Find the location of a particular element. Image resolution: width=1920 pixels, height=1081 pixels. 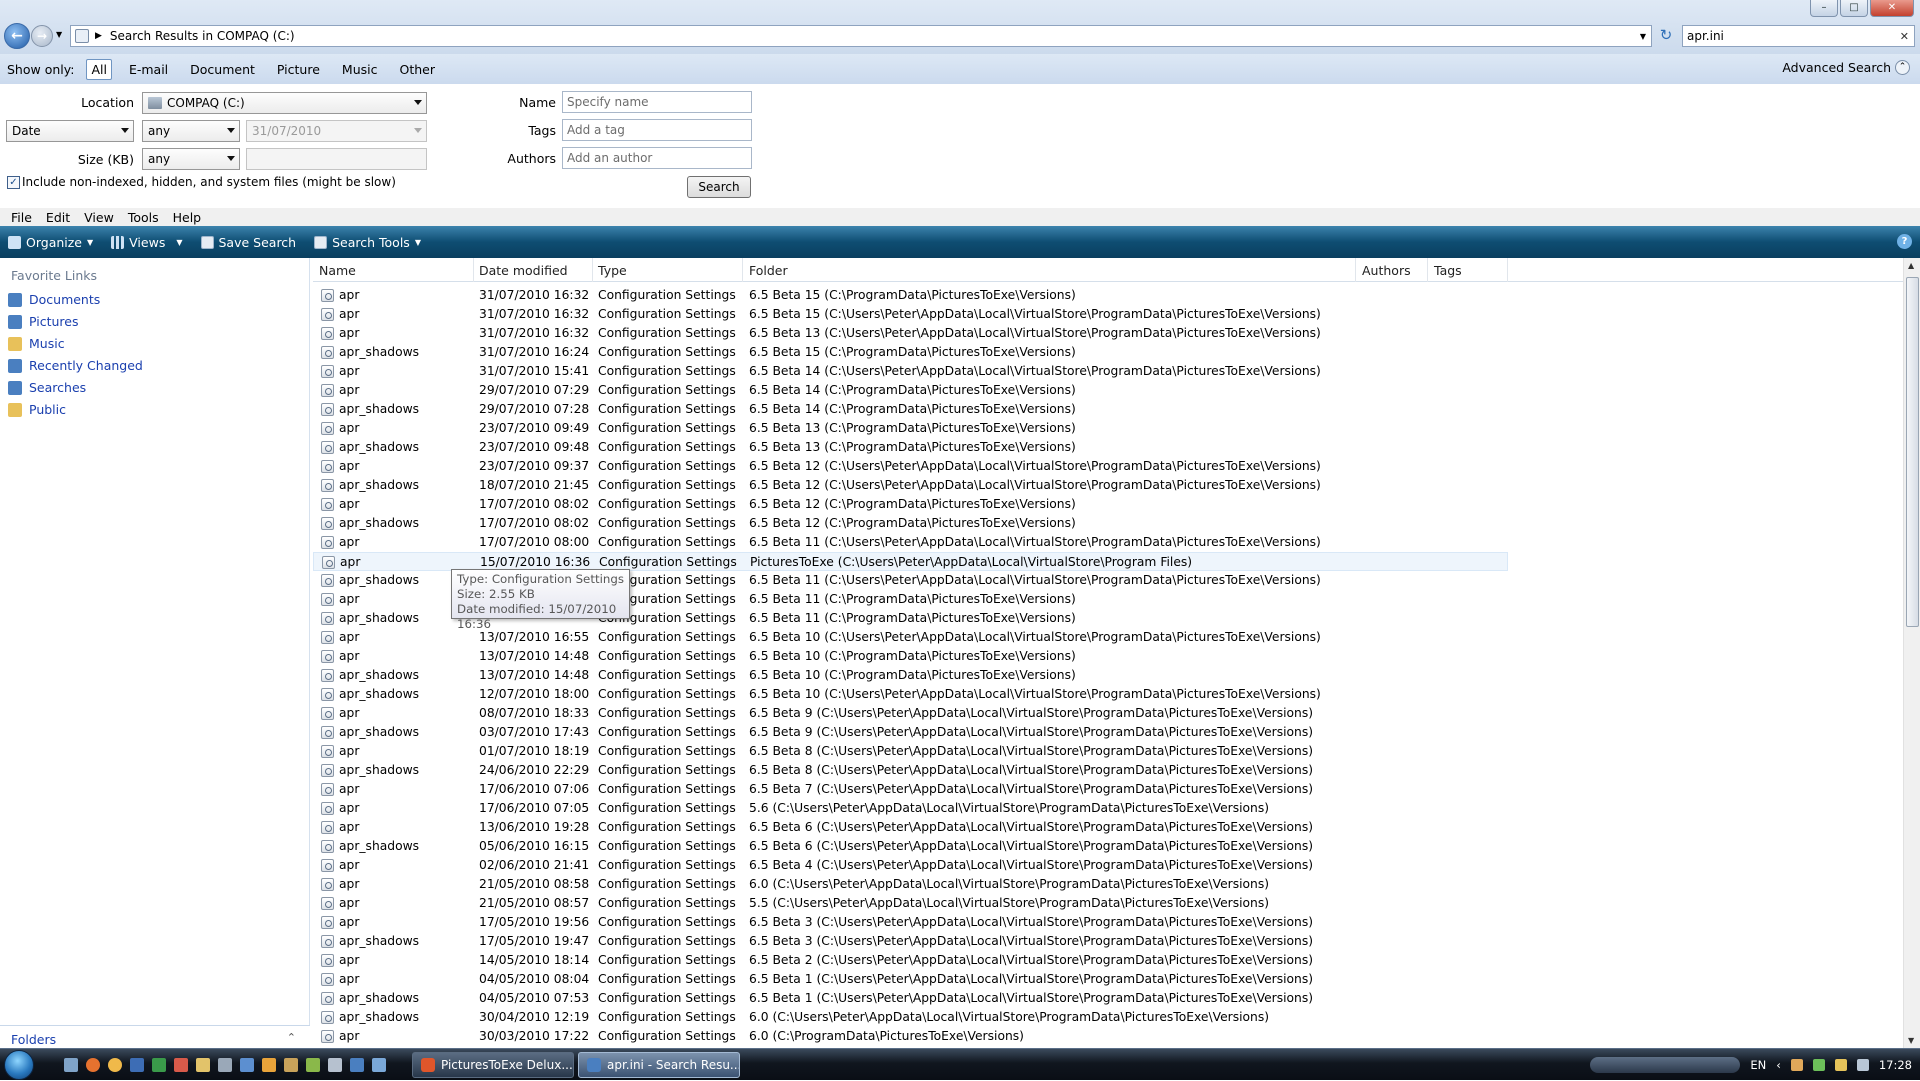

scroll-down-icon: ▼ is located at coordinates (1911, 1040).